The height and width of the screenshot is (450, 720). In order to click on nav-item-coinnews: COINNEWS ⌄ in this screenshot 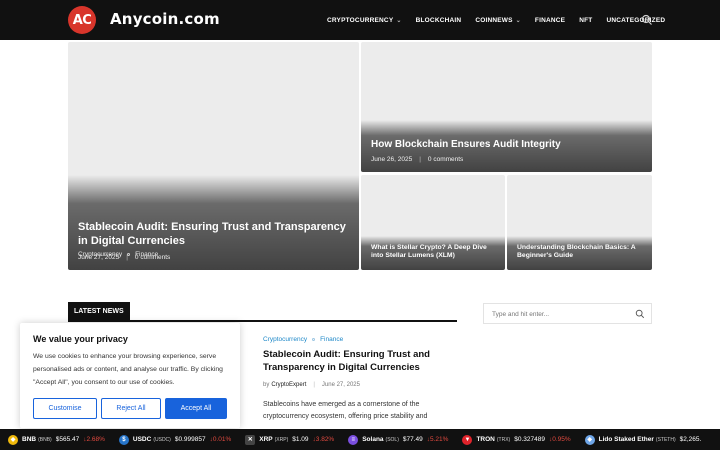, I will do `click(498, 20)`.